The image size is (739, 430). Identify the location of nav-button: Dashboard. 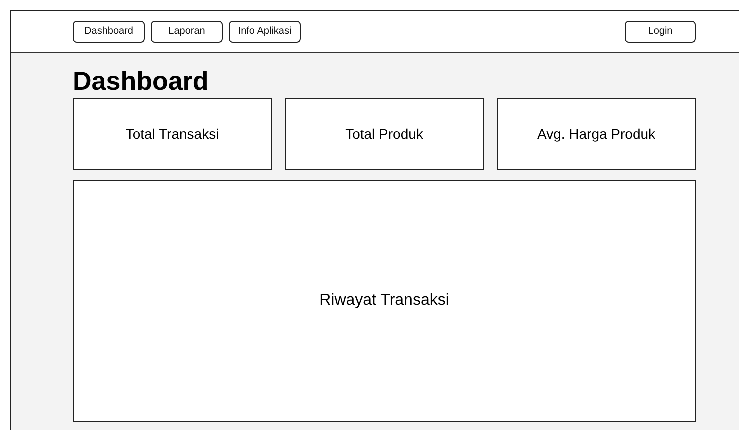
(109, 31).